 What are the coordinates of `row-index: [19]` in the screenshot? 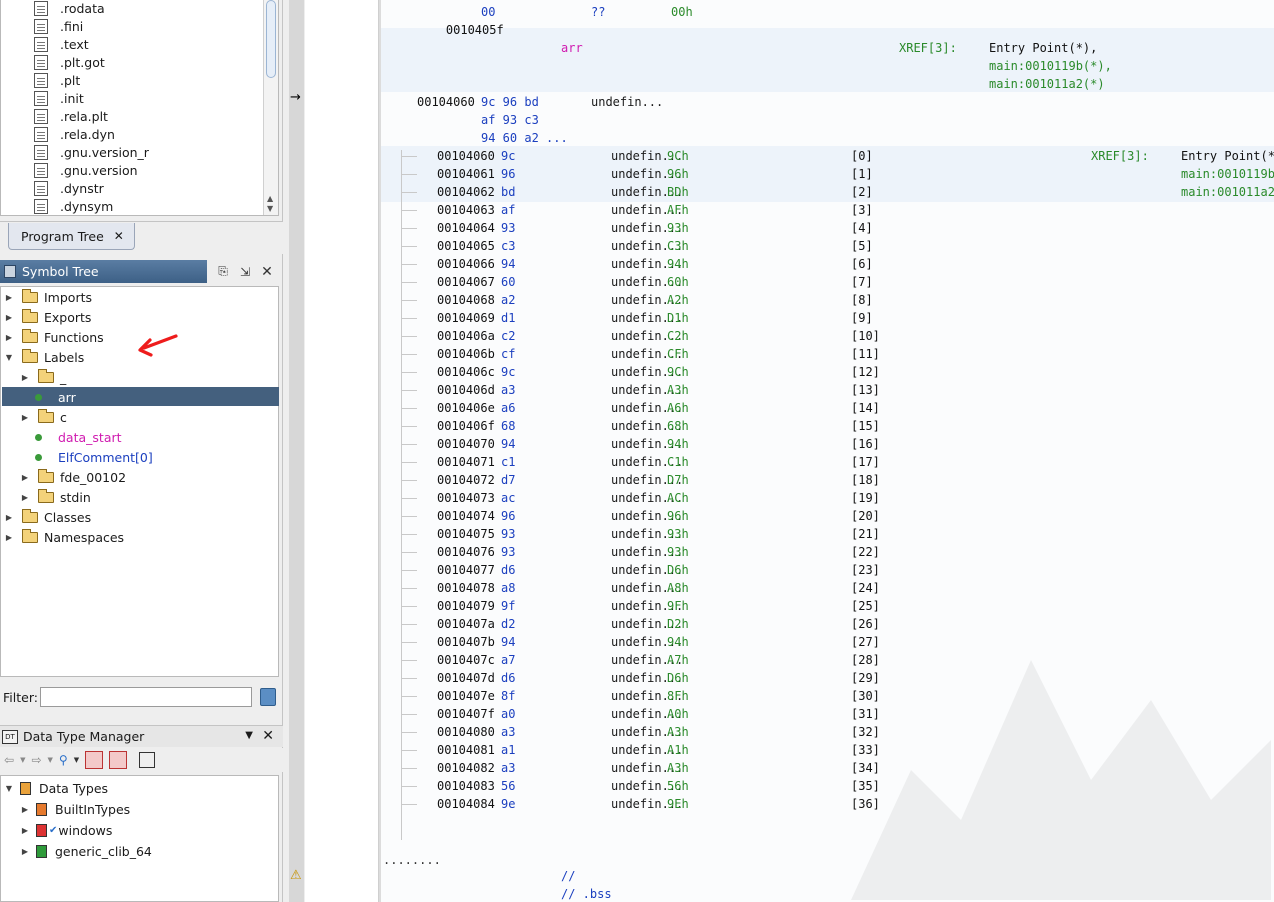 It's located at (865, 498).